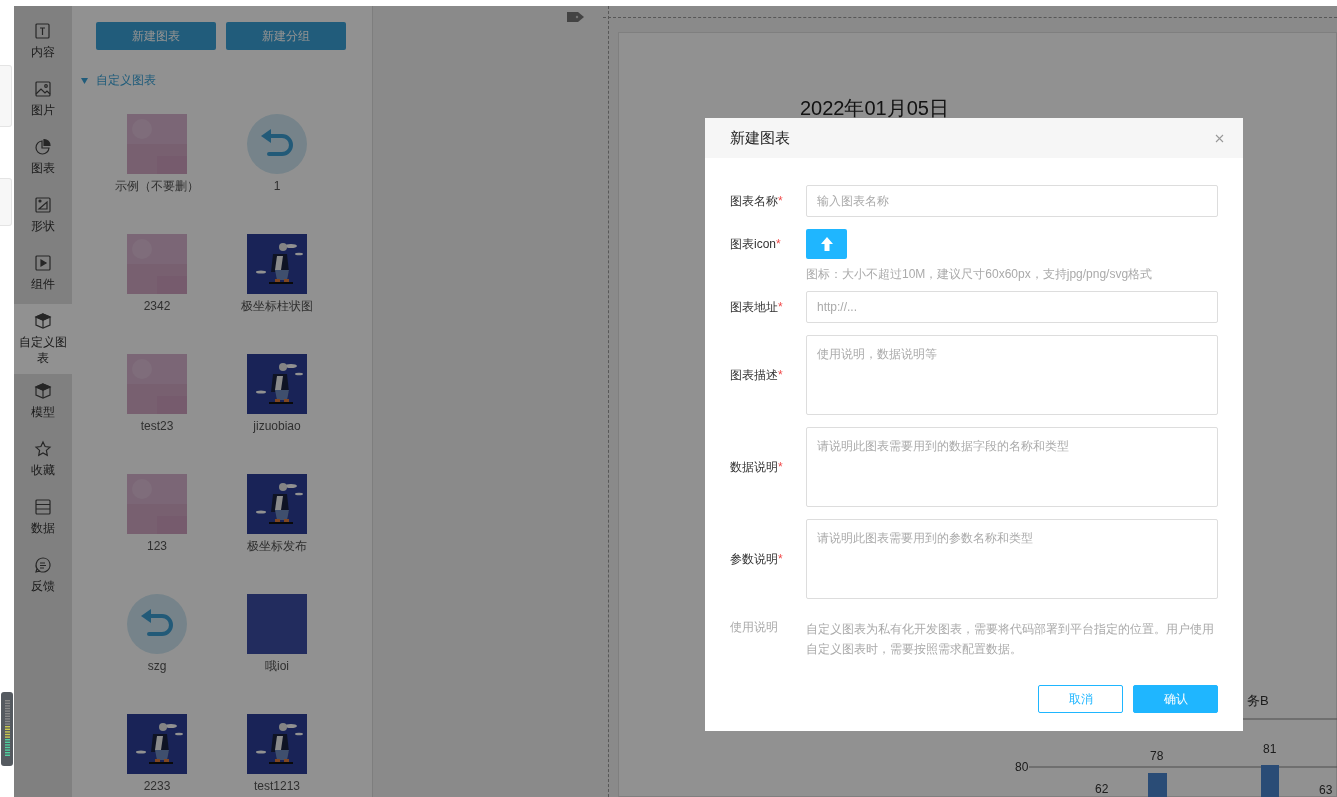  I want to click on pie-chart-icon, so click(43, 147).